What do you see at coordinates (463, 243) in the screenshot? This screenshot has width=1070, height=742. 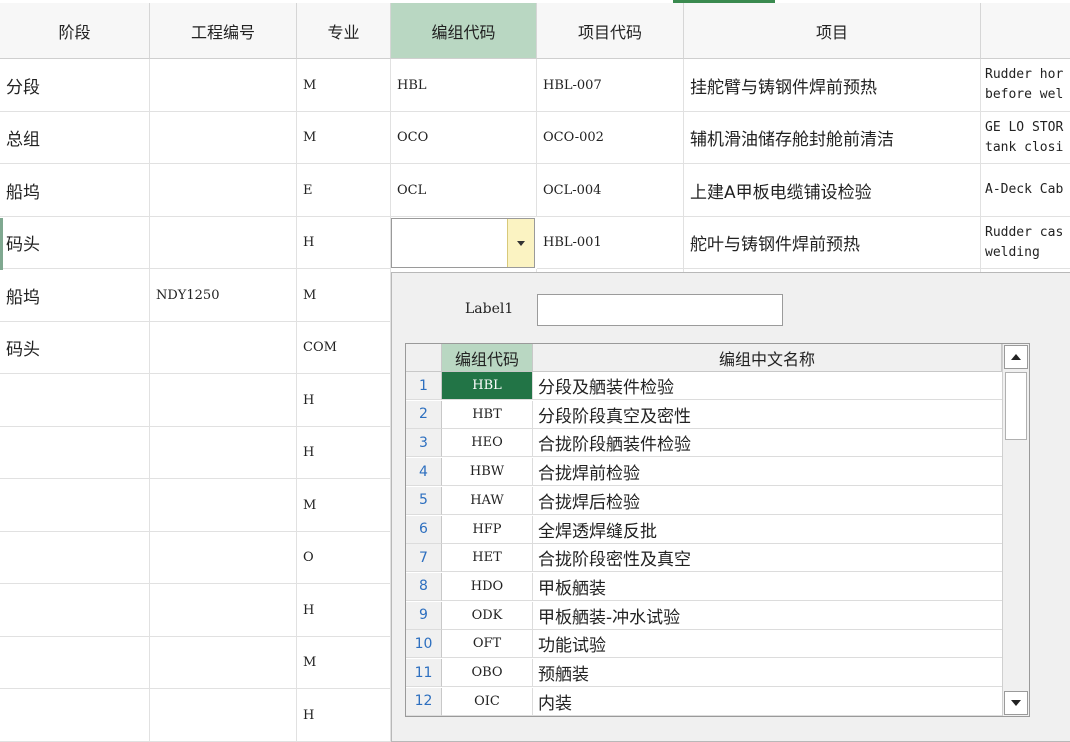 I see `group-code-editor` at bounding box center [463, 243].